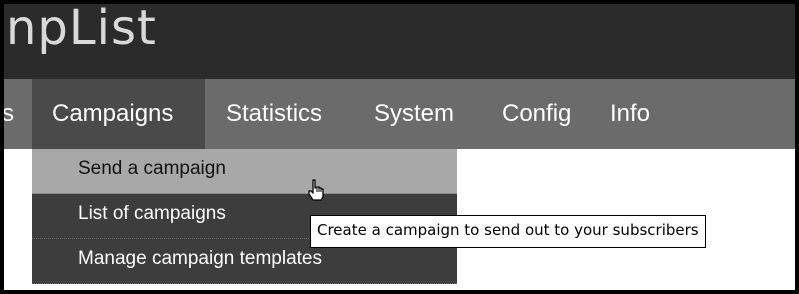  I want to click on nav-item-partial: s, so click(14, 114).